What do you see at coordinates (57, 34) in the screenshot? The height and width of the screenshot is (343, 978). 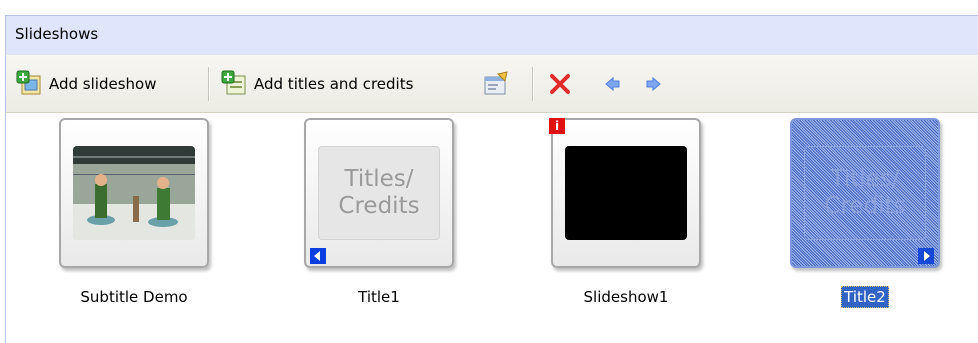 I see `panel-title: Slideshows` at bounding box center [57, 34].